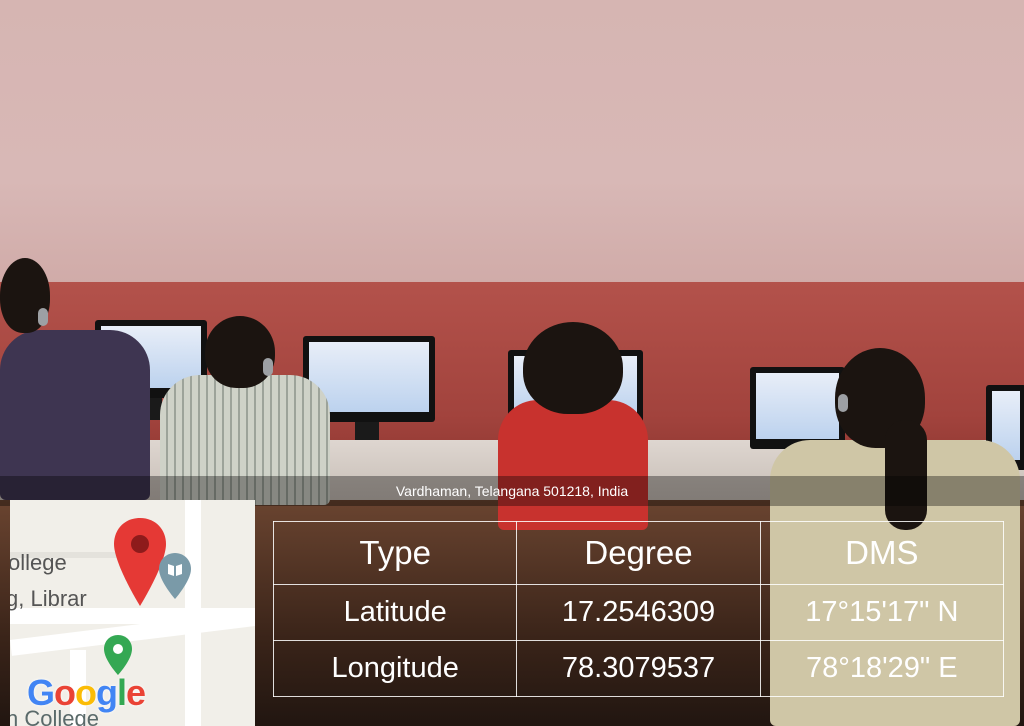 Image resolution: width=1024 pixels, height=726 pixels. Describe the element at coordinates (395, 668) in the screenshot. I see `row-label: Longitude` at that location.